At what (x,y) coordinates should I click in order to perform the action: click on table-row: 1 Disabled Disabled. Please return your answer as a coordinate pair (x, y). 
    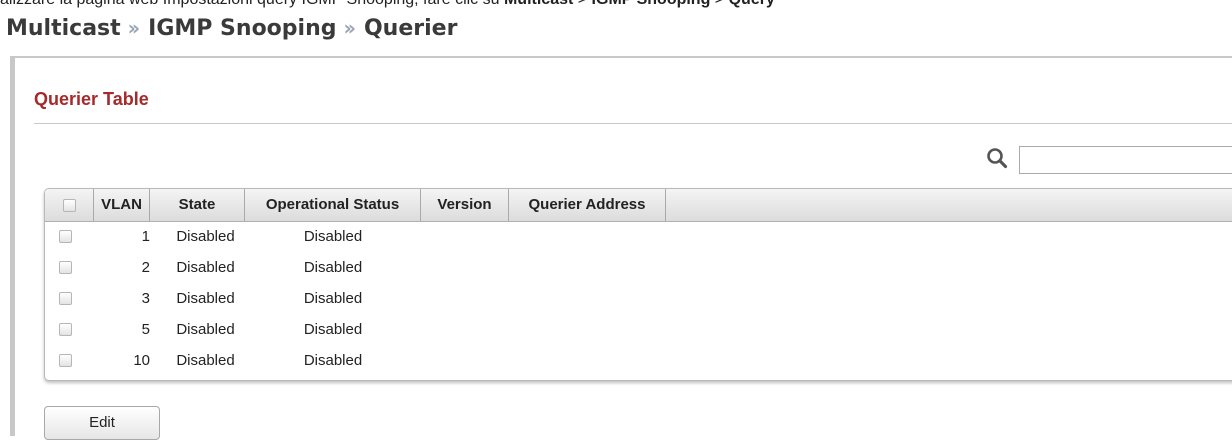
    Looking at the image, I should click on (638, 236).